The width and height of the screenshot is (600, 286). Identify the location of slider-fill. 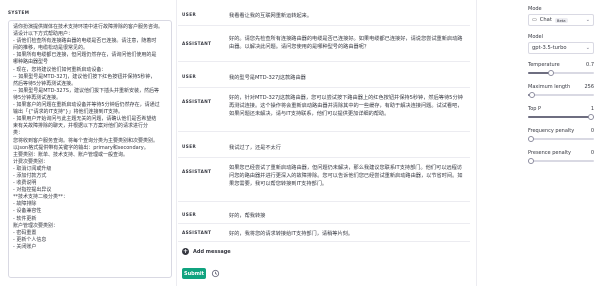
(561, 117).